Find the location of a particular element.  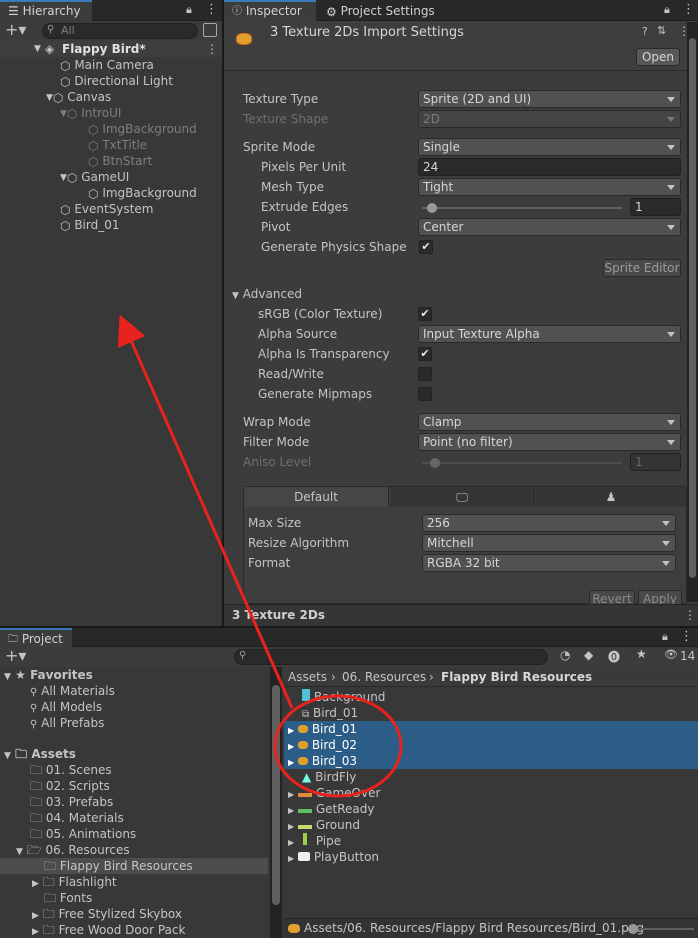

annotation-circle is located at coordinates (338, 746).